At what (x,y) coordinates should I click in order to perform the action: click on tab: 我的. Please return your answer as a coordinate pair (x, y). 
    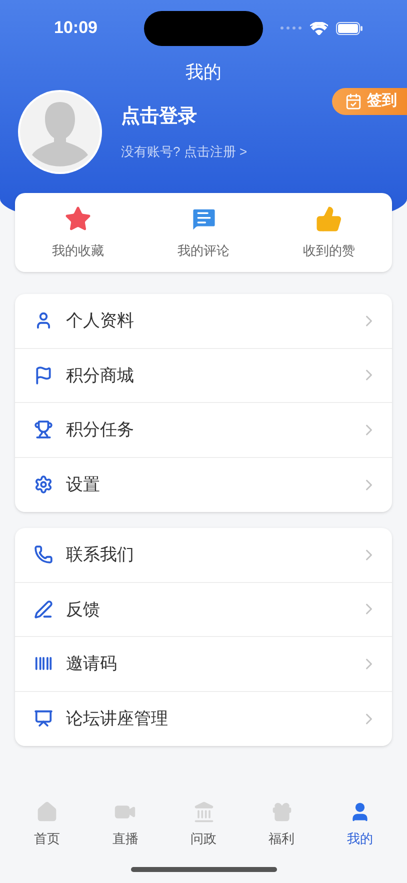
    Looking at the image, I should click on (360, 824).